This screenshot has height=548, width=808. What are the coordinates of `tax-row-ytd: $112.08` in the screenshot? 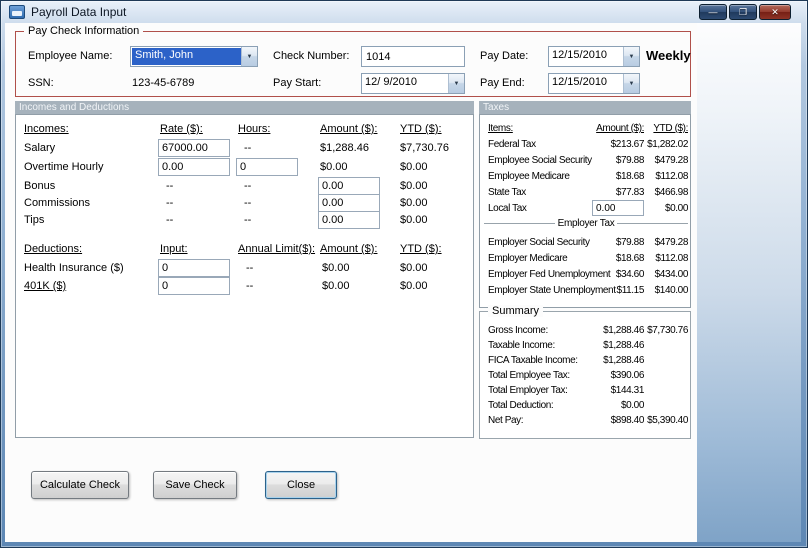 It's located at (671, 176).